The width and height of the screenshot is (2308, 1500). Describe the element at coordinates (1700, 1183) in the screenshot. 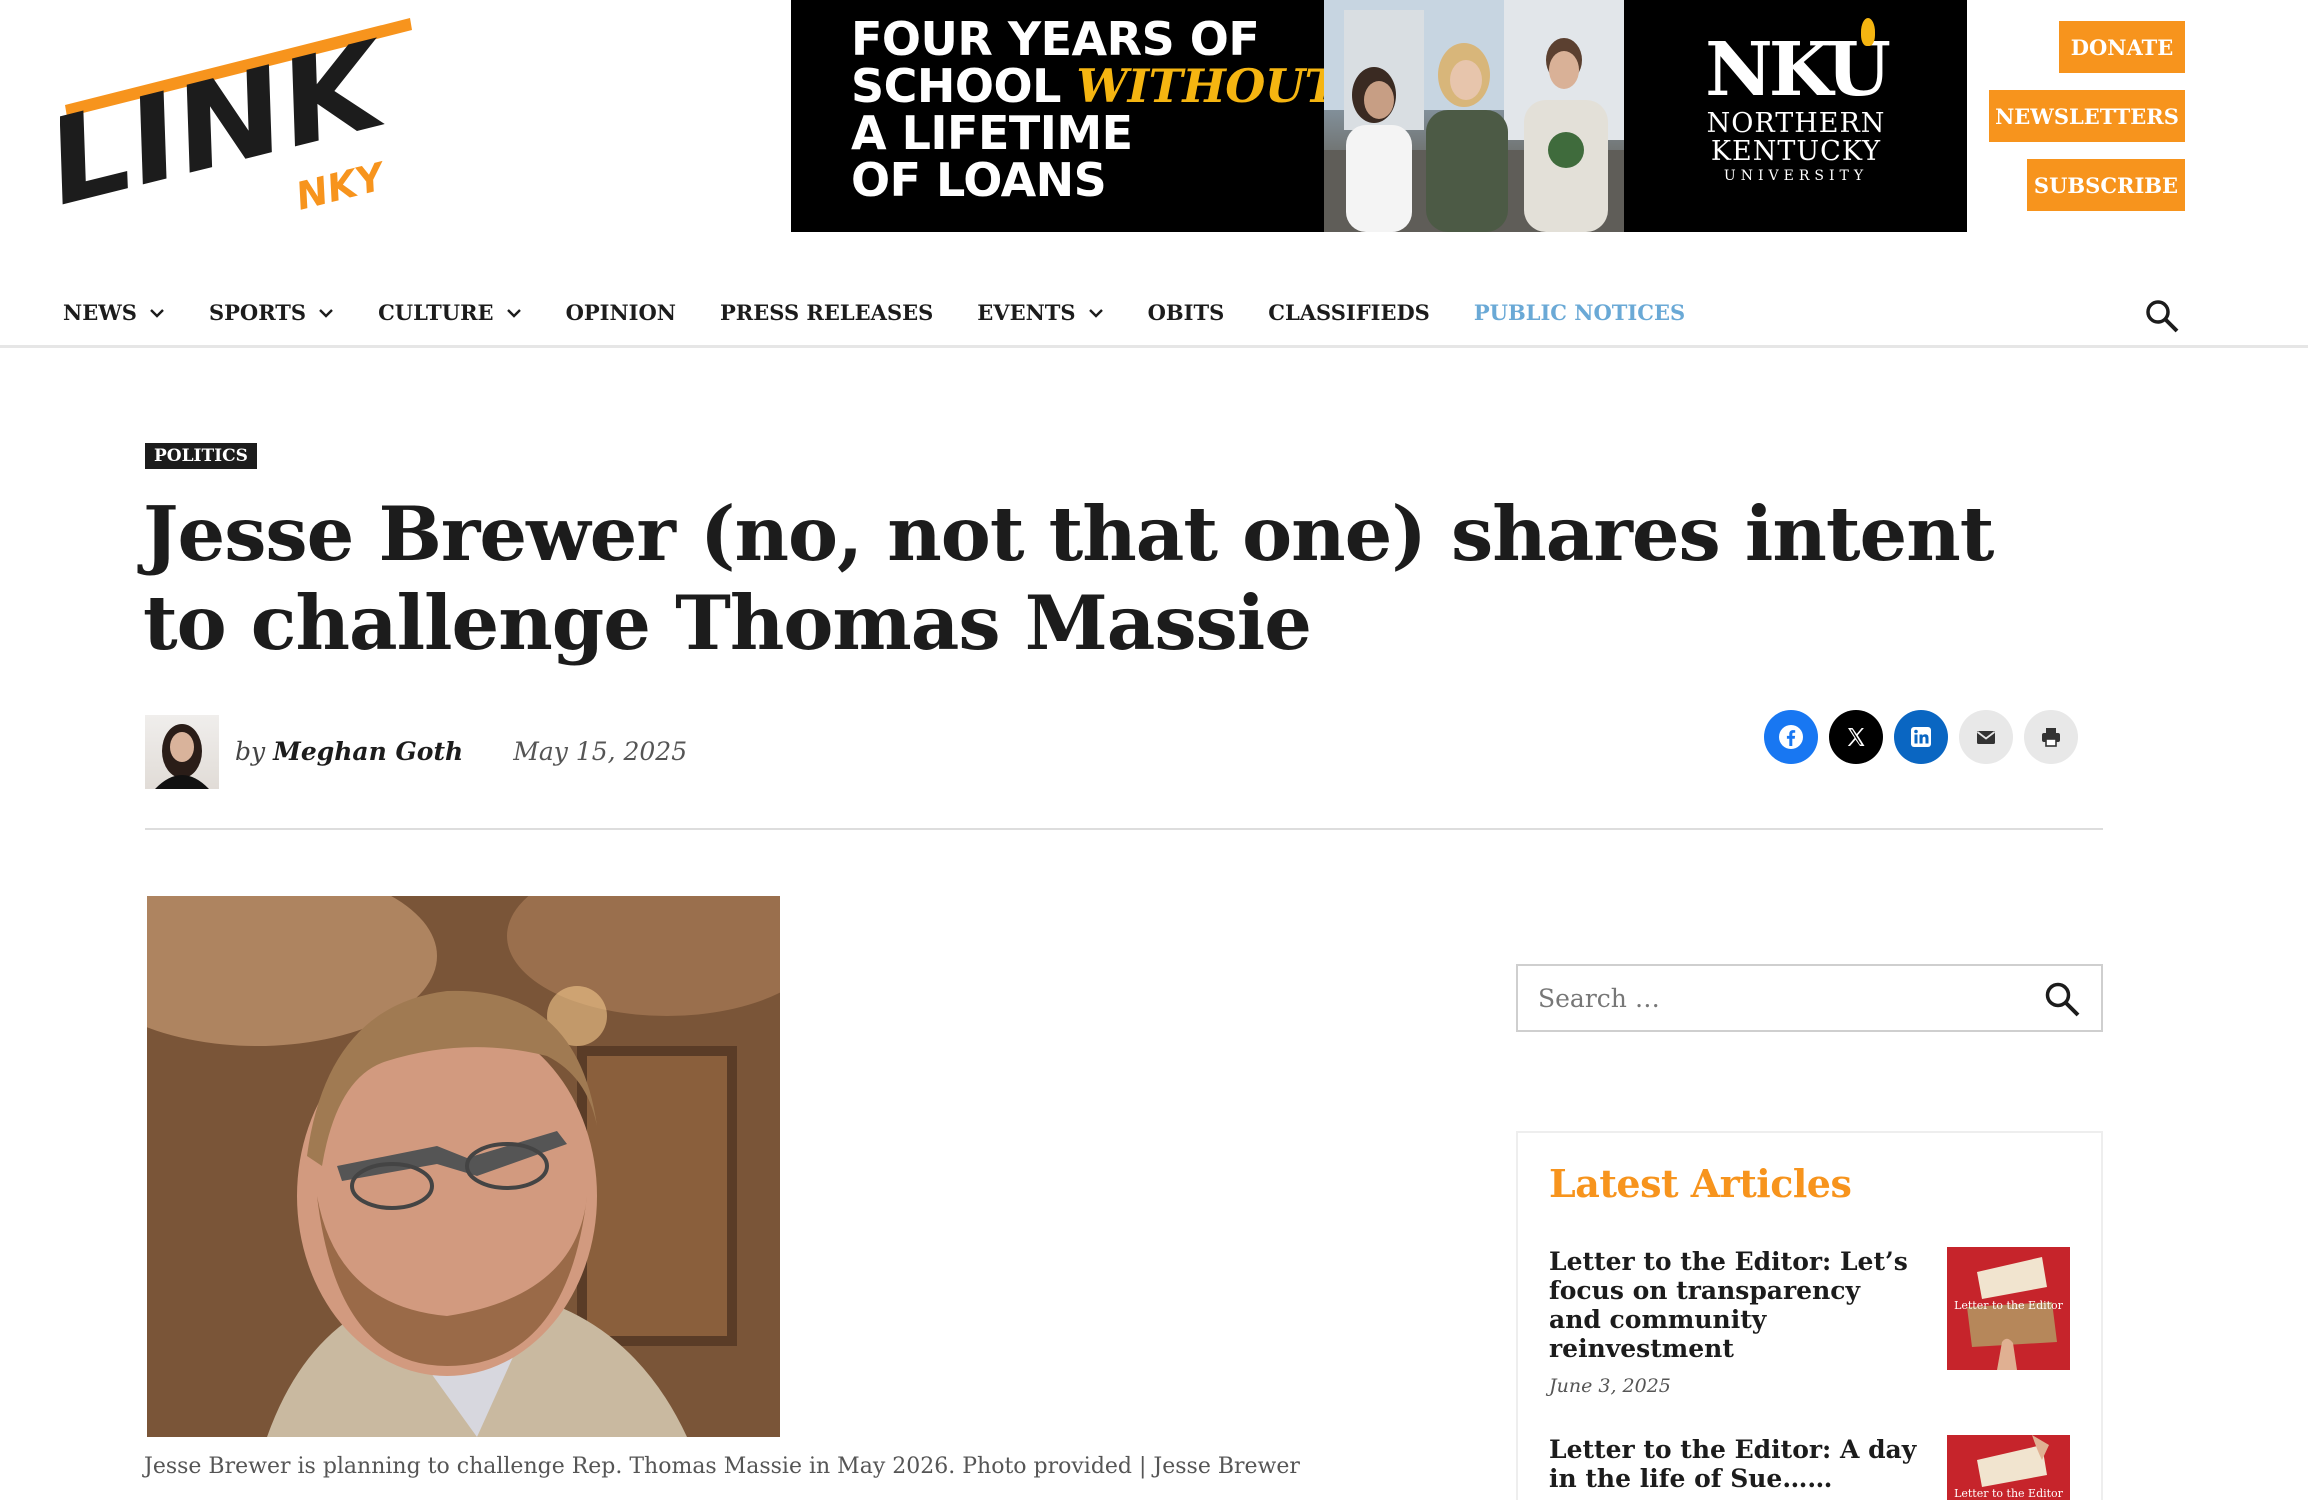

I see `latest-articles-title: Latest Articles` at that location.